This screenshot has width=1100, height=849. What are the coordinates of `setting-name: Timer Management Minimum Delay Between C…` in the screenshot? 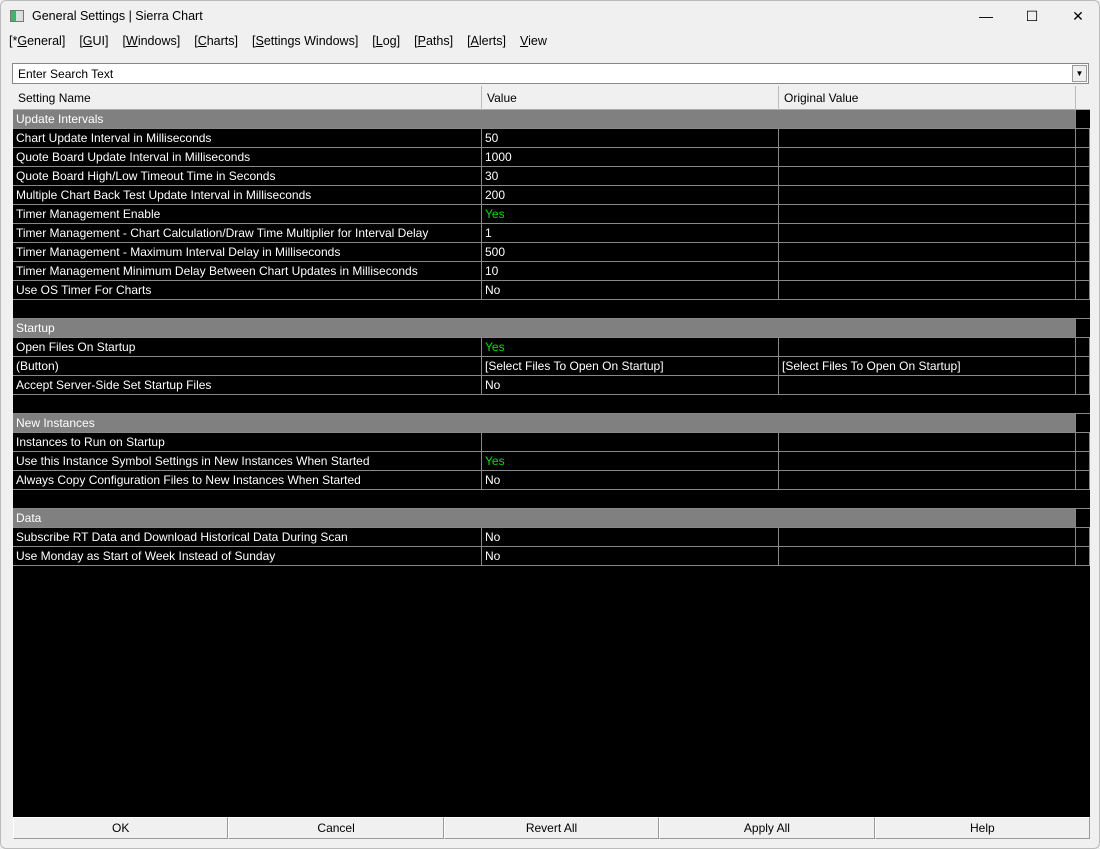 It's located at (247, 271).